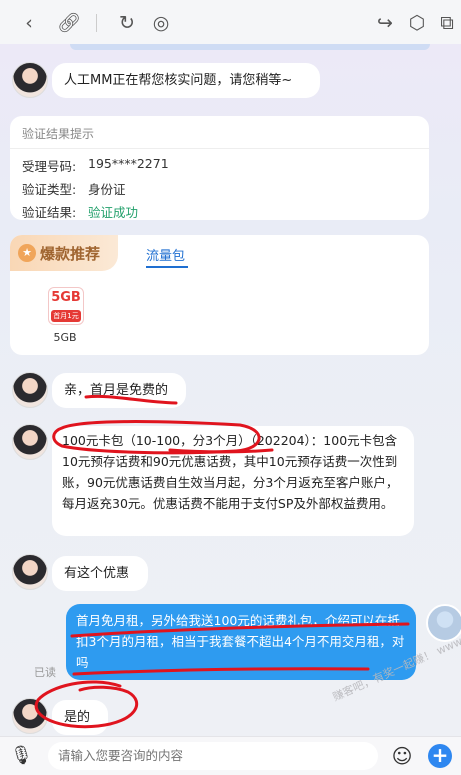 This screenshot has width=461, height=775. I want to click on star-icon: ★, so click(27, 253).